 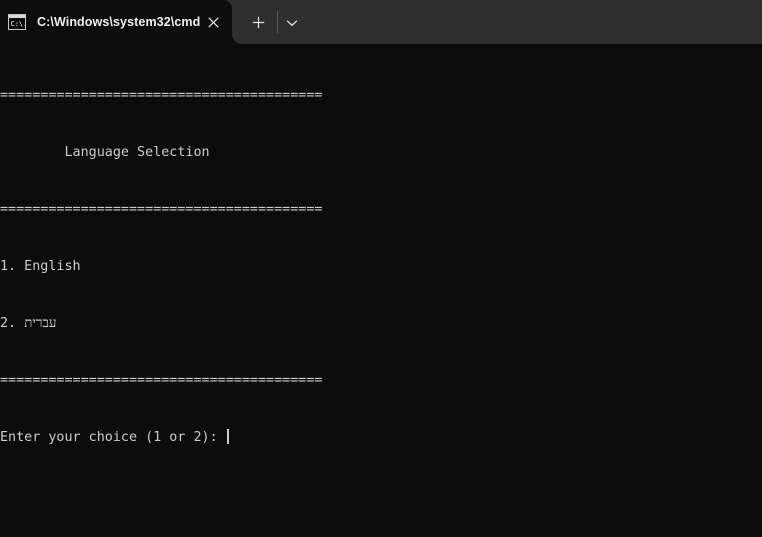 I want to click on new-tab-icon, so click(x=258, y=22).